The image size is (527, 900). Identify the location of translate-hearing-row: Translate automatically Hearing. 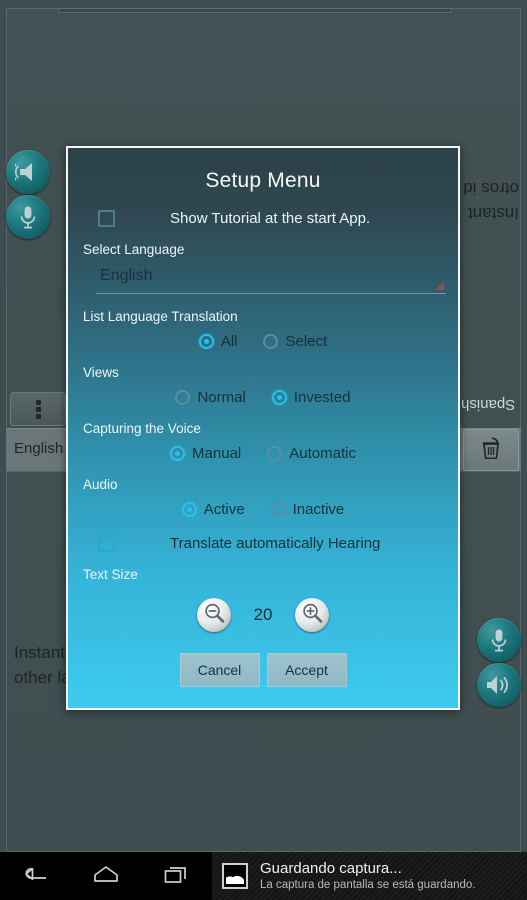
(263, 543).